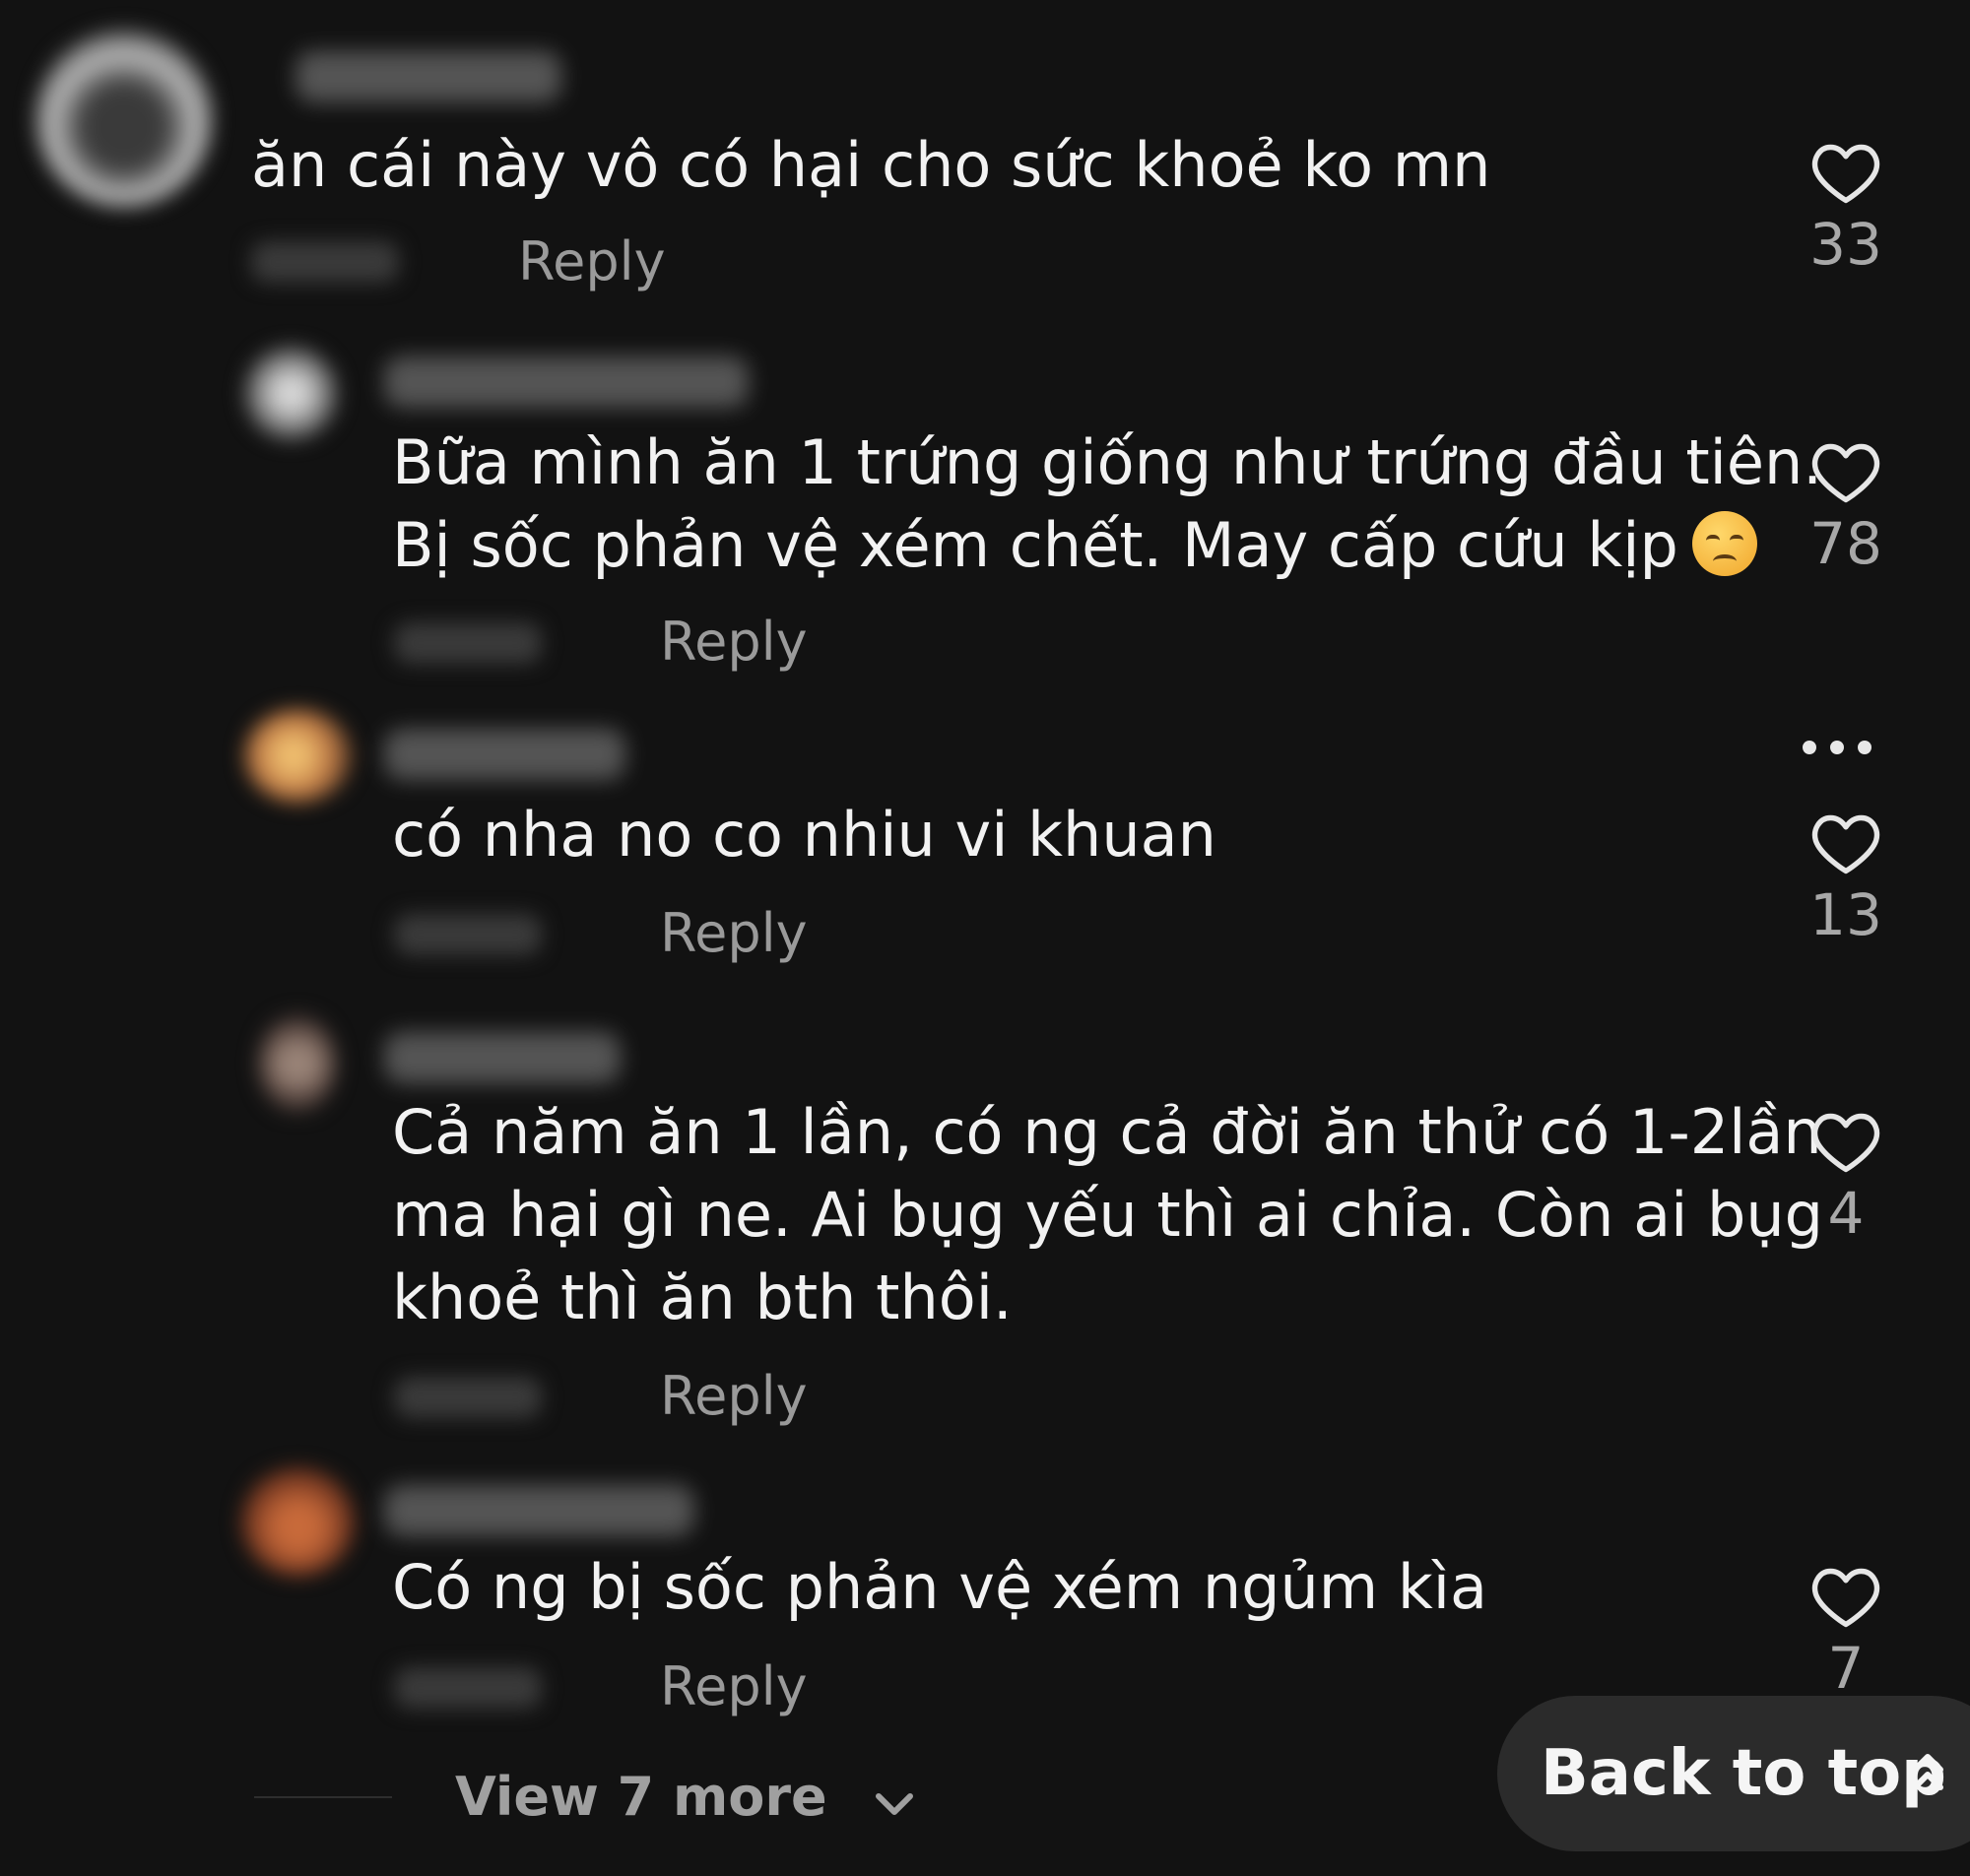 This screenshot has height=1876, width=1970. Describe the element at coordinates (1743, 1774) in the screenshot. I see `back-to-top-label: Back to top` at that location.